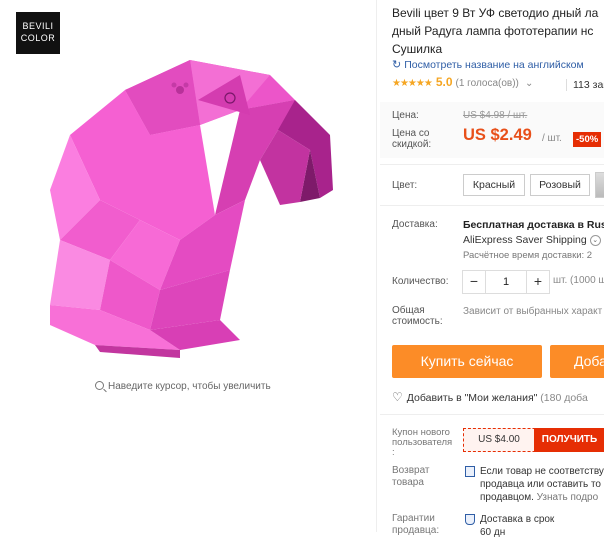  I want to click on zoom-hint: Наведите курсор, чтобы увеличить, so click(183, 386).